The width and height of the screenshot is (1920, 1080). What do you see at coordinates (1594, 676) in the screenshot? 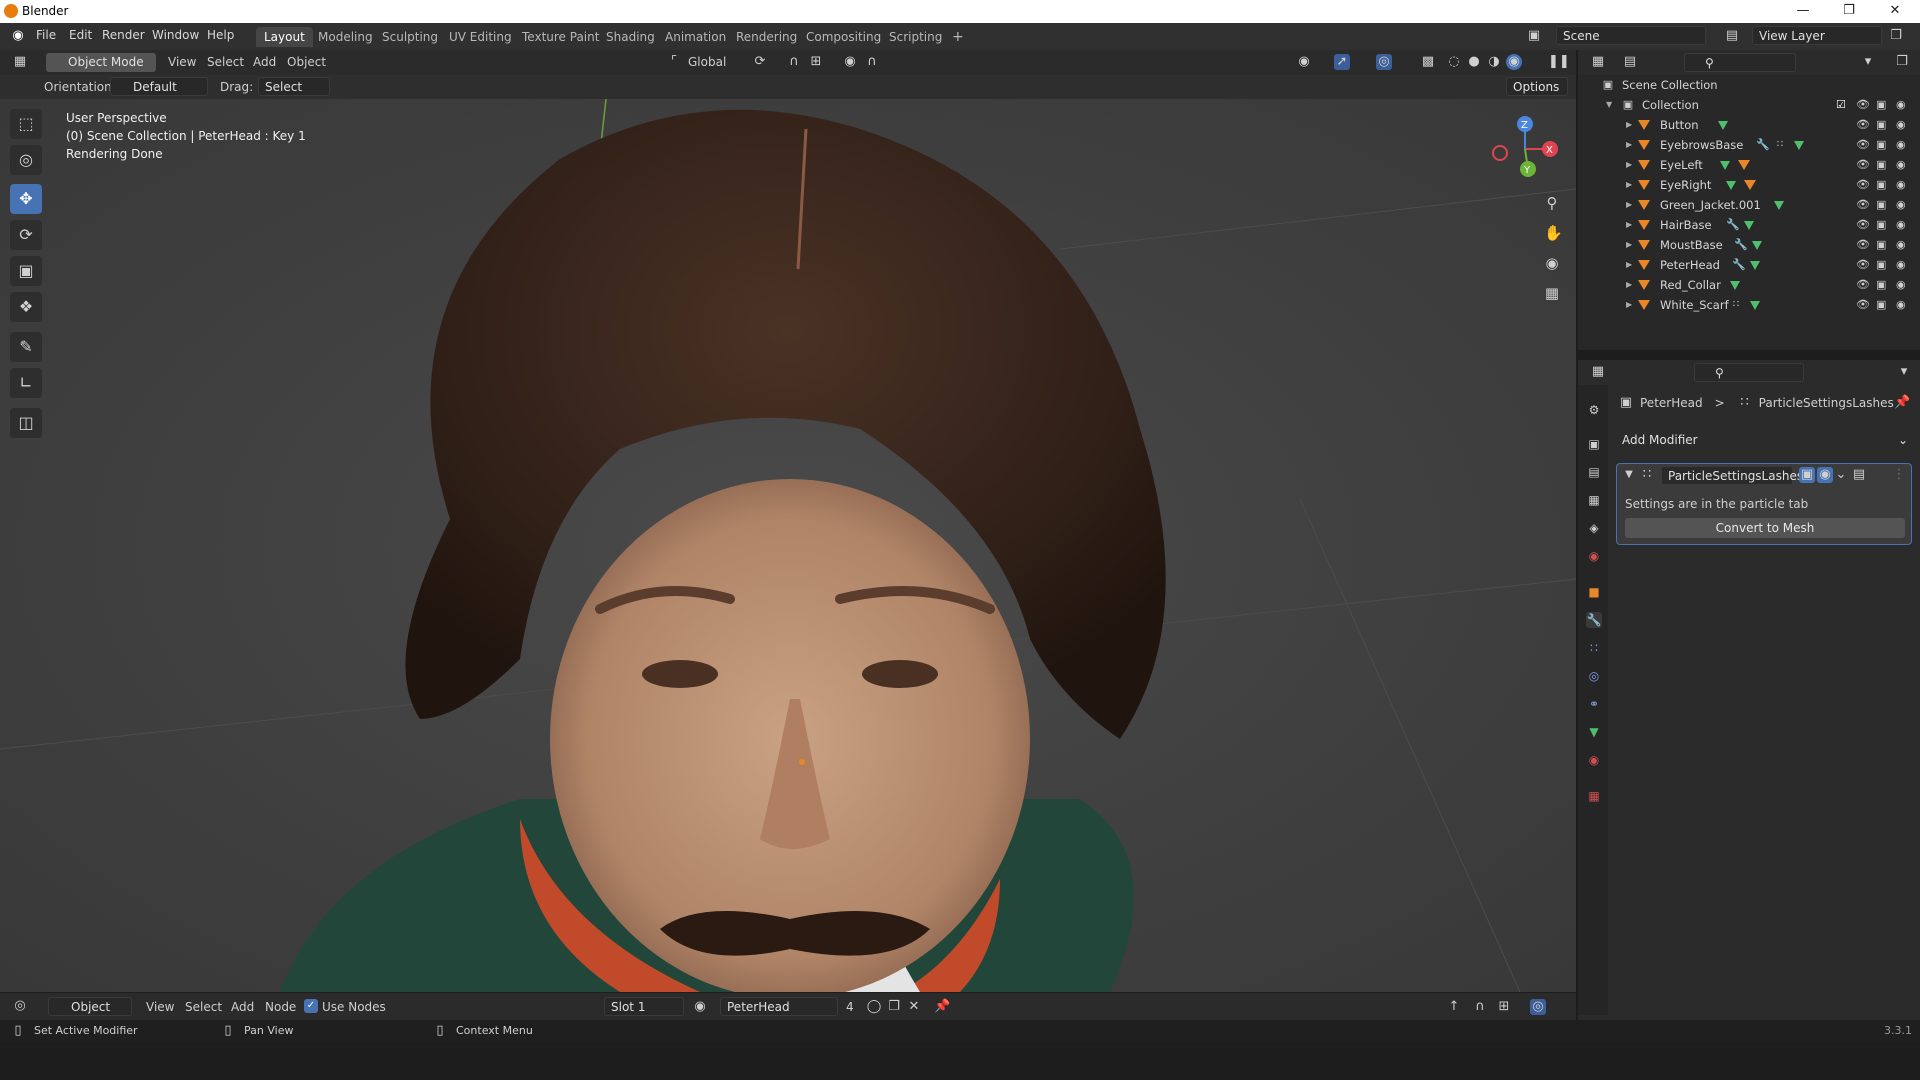
I see `physics-tab-icon: ◎` at bounding box center [1594, 676].